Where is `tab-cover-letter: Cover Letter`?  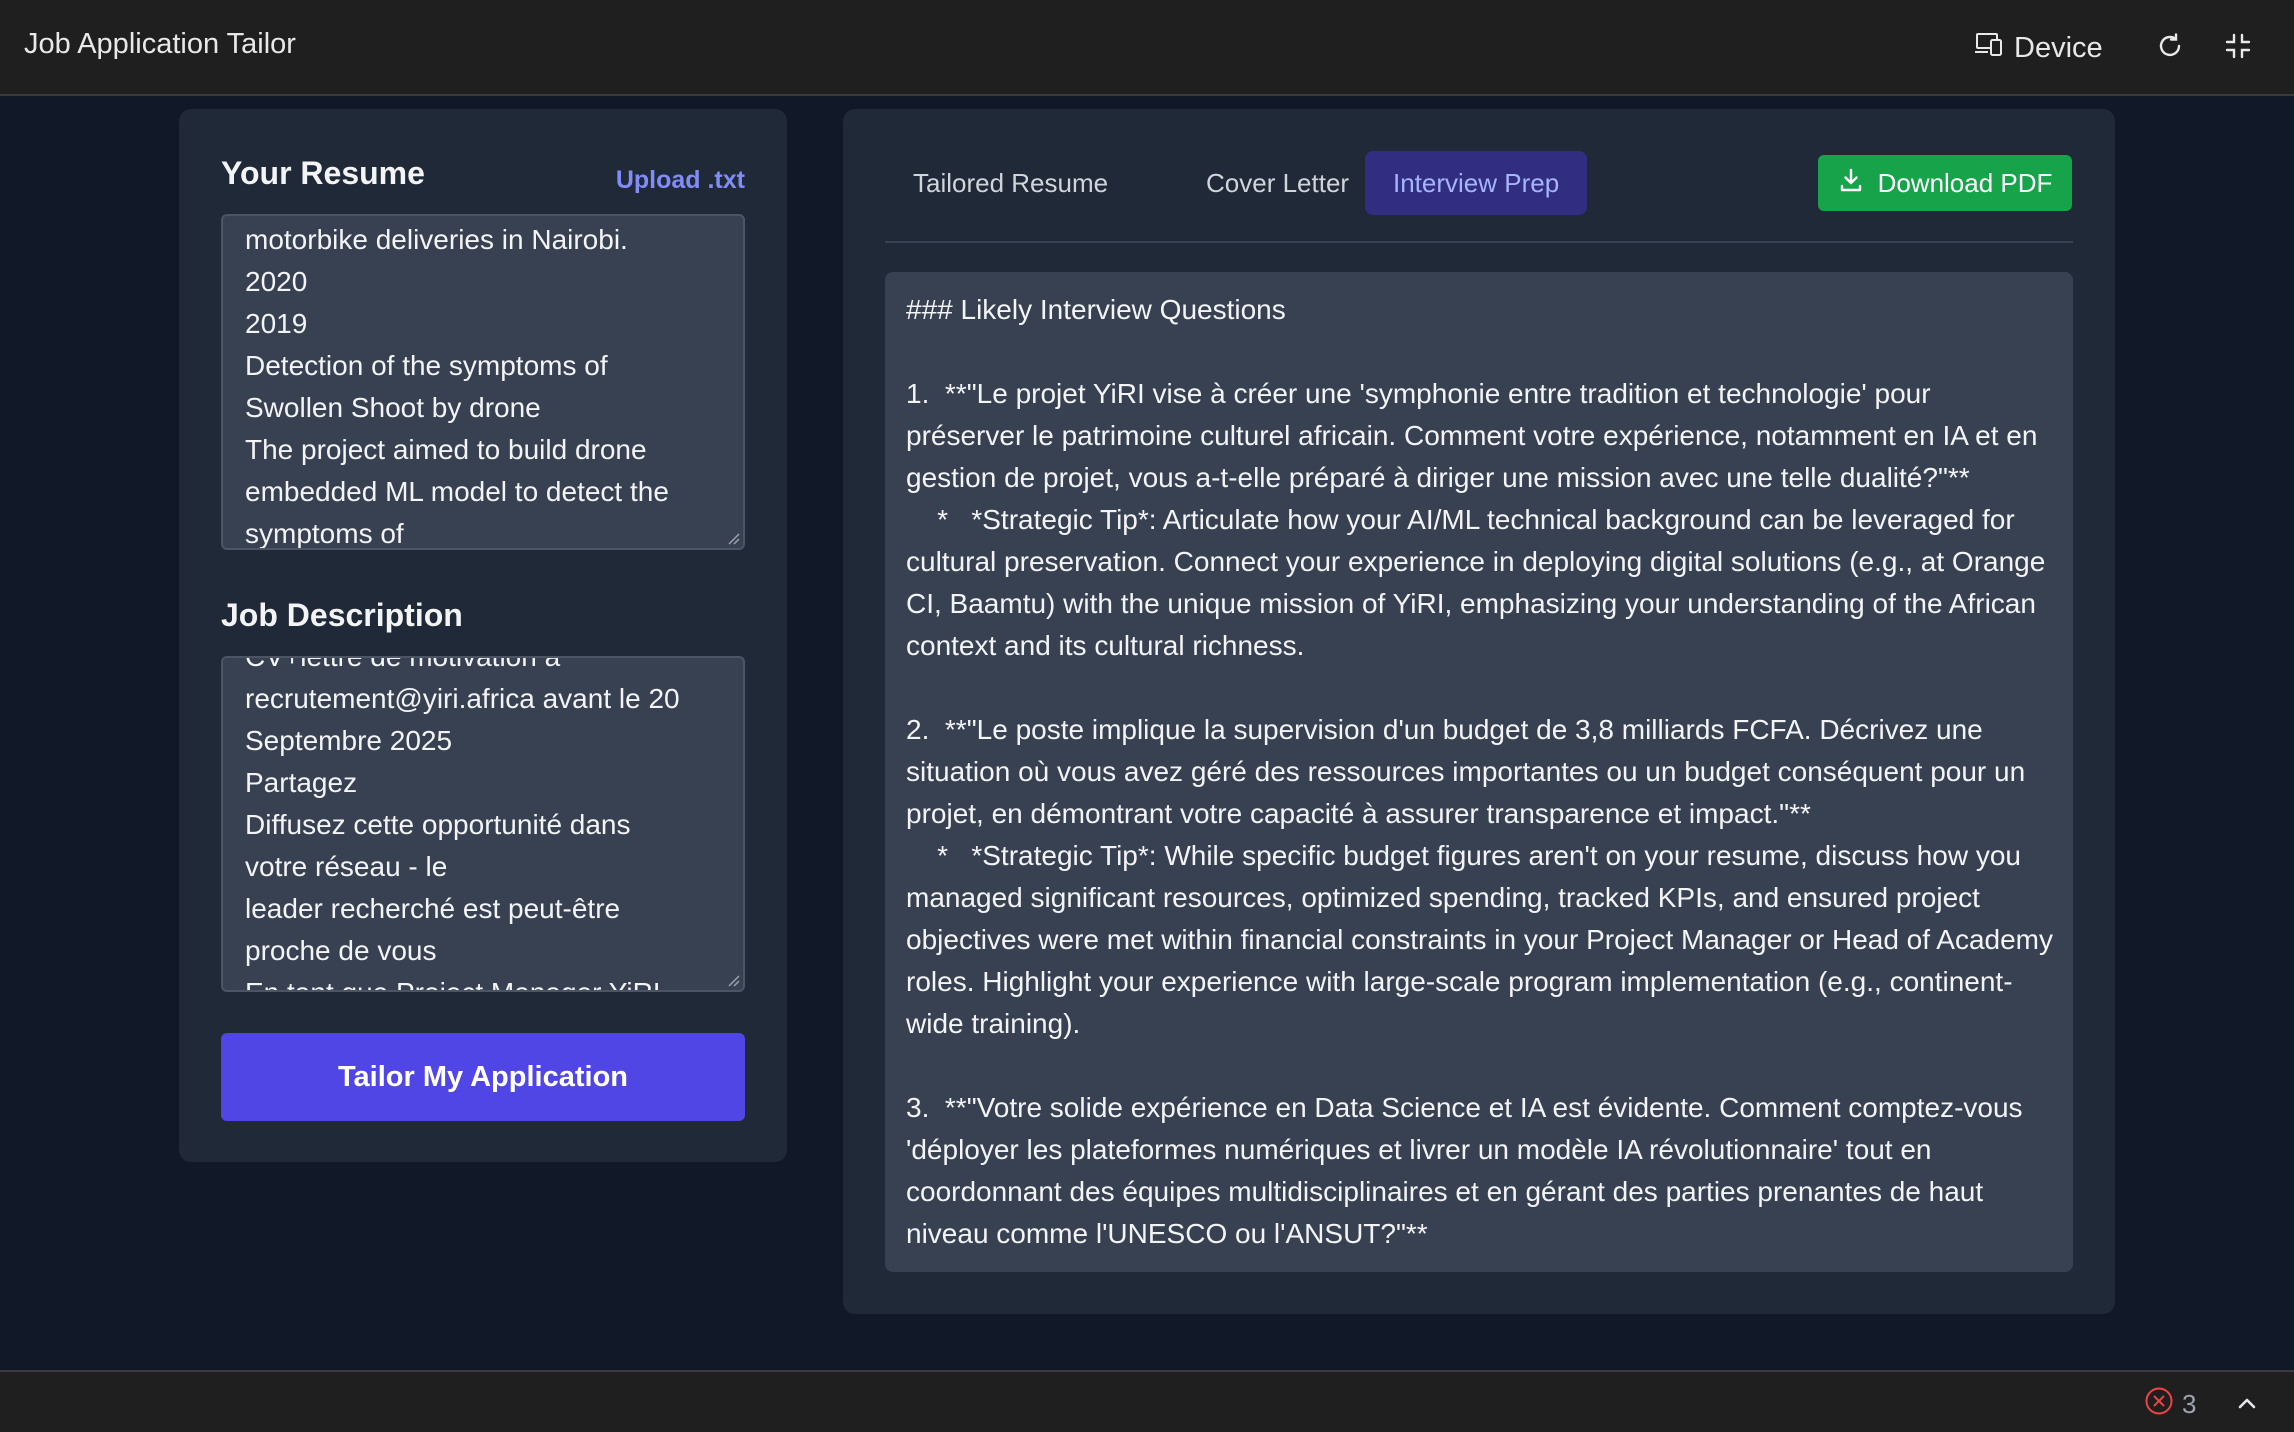 tab-cover-letter: Cover Letter is located at coordinates (1277, 183).